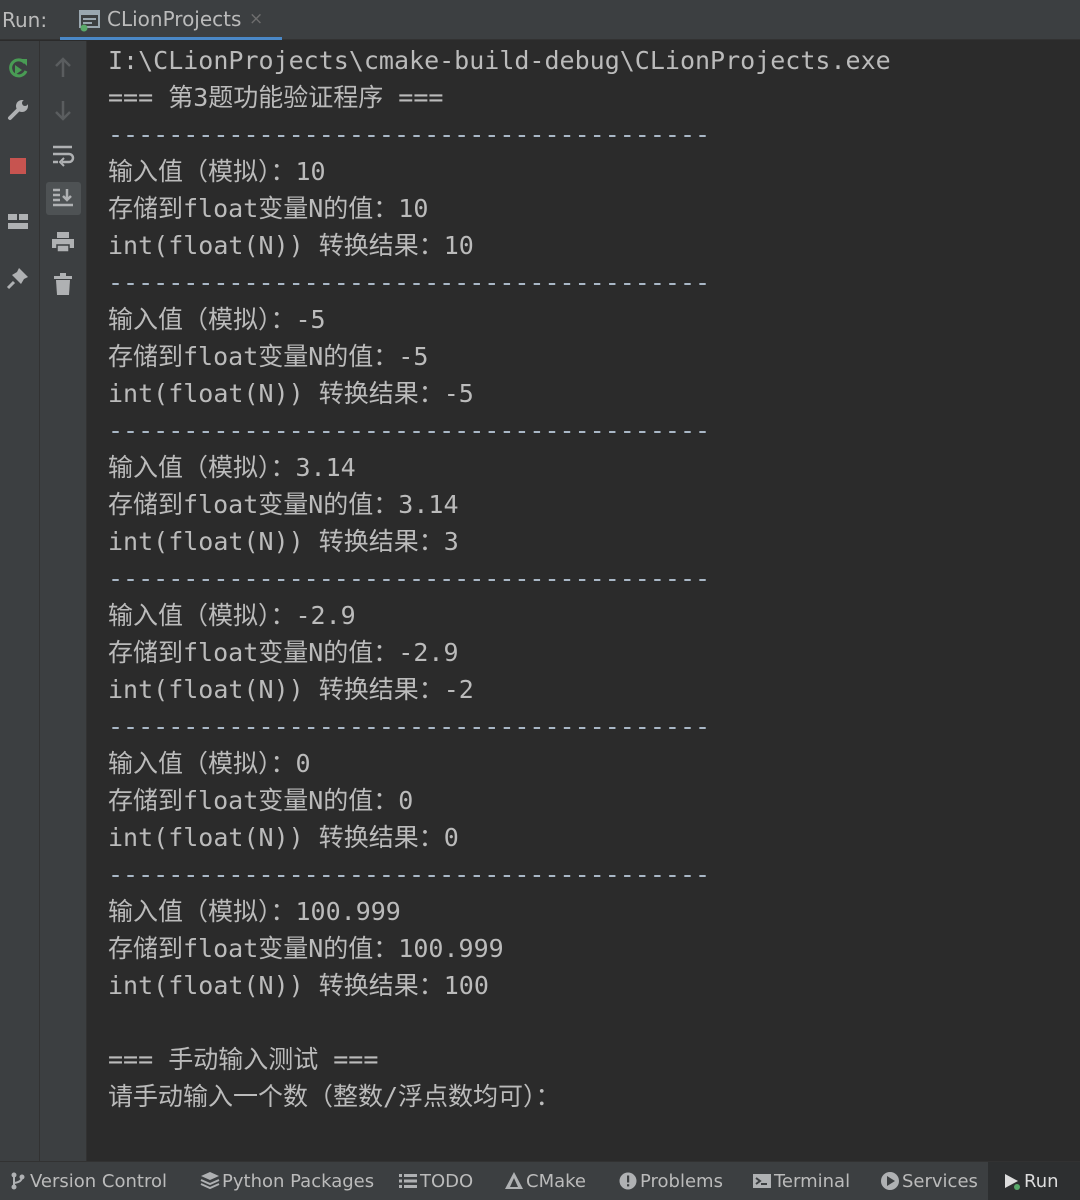 Image resolution: width=1080 pixels, height=1200 pixels. I want to click on console-line: 请手动输入一个数（整数/浮点数均可）：, so click(334, 1096).